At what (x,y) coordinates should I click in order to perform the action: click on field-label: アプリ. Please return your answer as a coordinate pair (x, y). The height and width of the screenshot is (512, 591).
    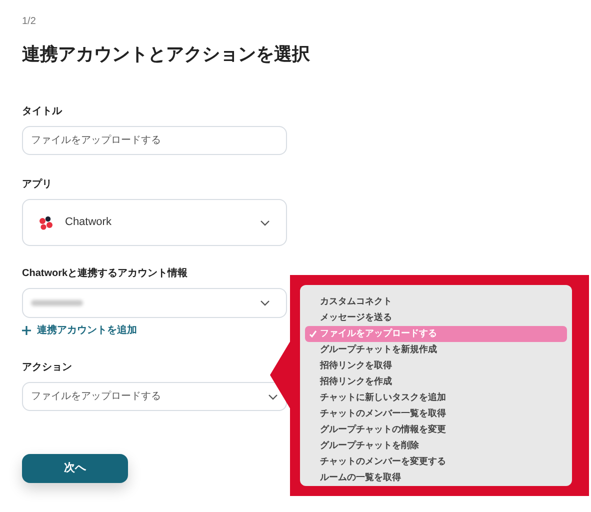
    Looking at the image, I should click on (37, 184).